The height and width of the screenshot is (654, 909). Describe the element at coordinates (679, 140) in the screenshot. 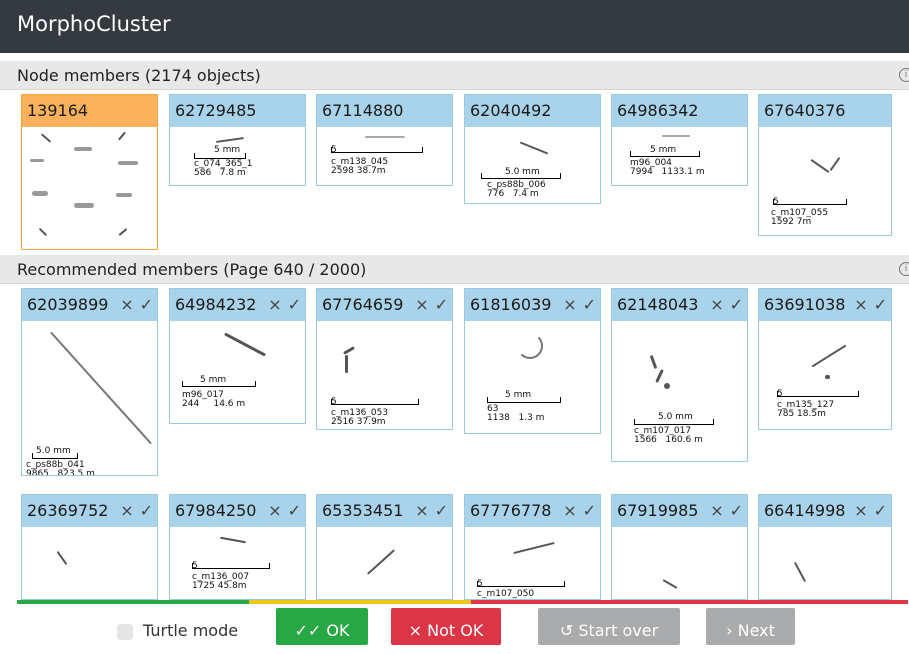

I see `node-member-card: 64986342 5 mm m96_004 7994 1133.1 m` at that location.